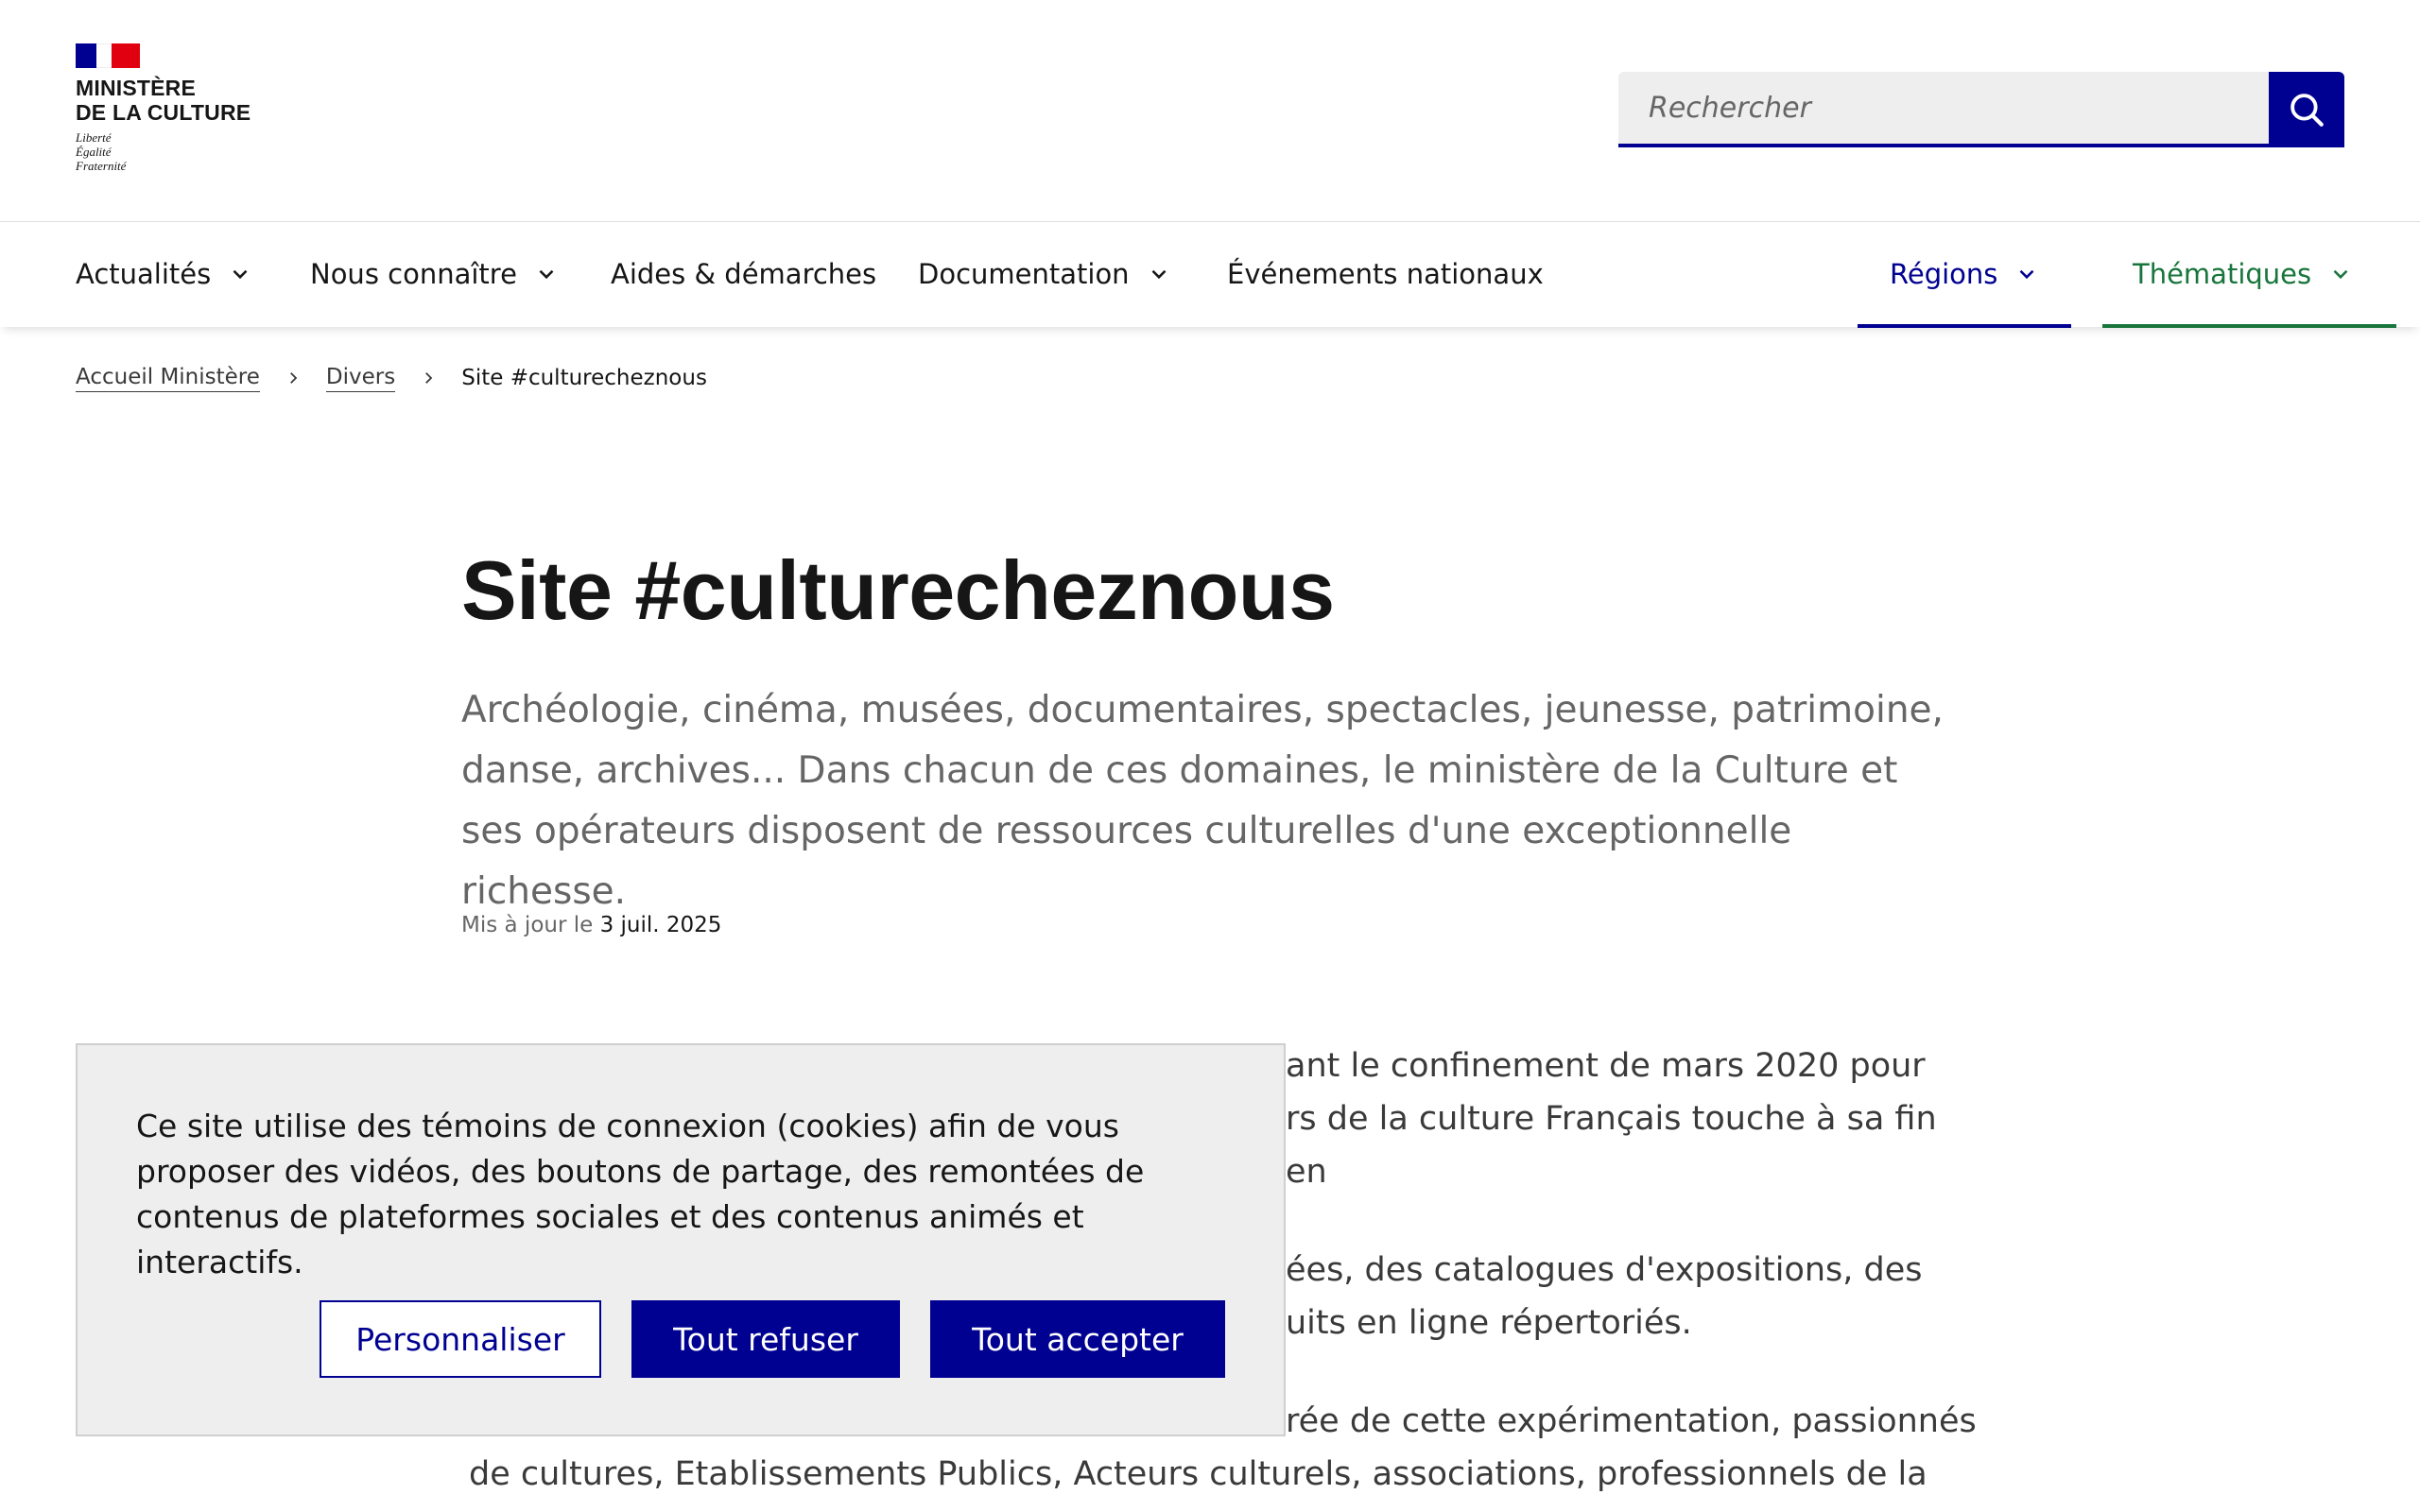 The width and height of the screenshot is (2420, 1512). Describe the element at coordinates (144, 274) in the screenshot. I see `nav-item-label: Actualités` at that location.